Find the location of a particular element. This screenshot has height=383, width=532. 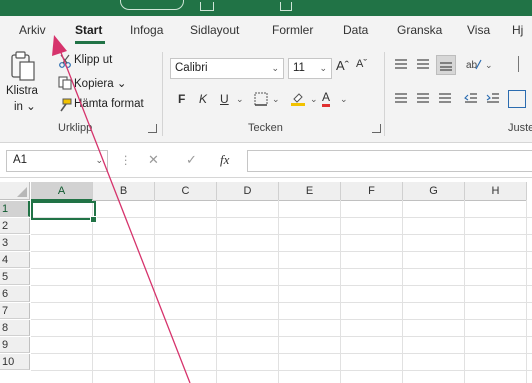

decrease-font-size-button: Aˇ is located at coordinates (361, 64).